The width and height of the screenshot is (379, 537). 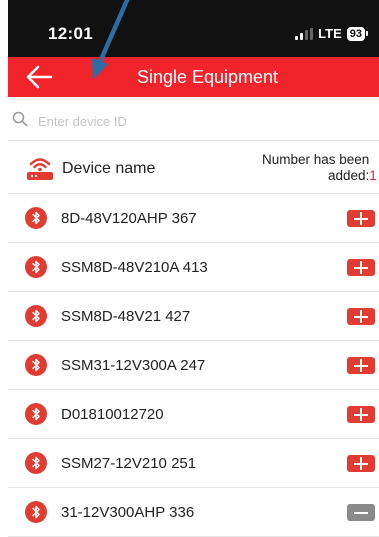 I want to click on added-count-label-line1: Number has been, so click(x=316, y=159).